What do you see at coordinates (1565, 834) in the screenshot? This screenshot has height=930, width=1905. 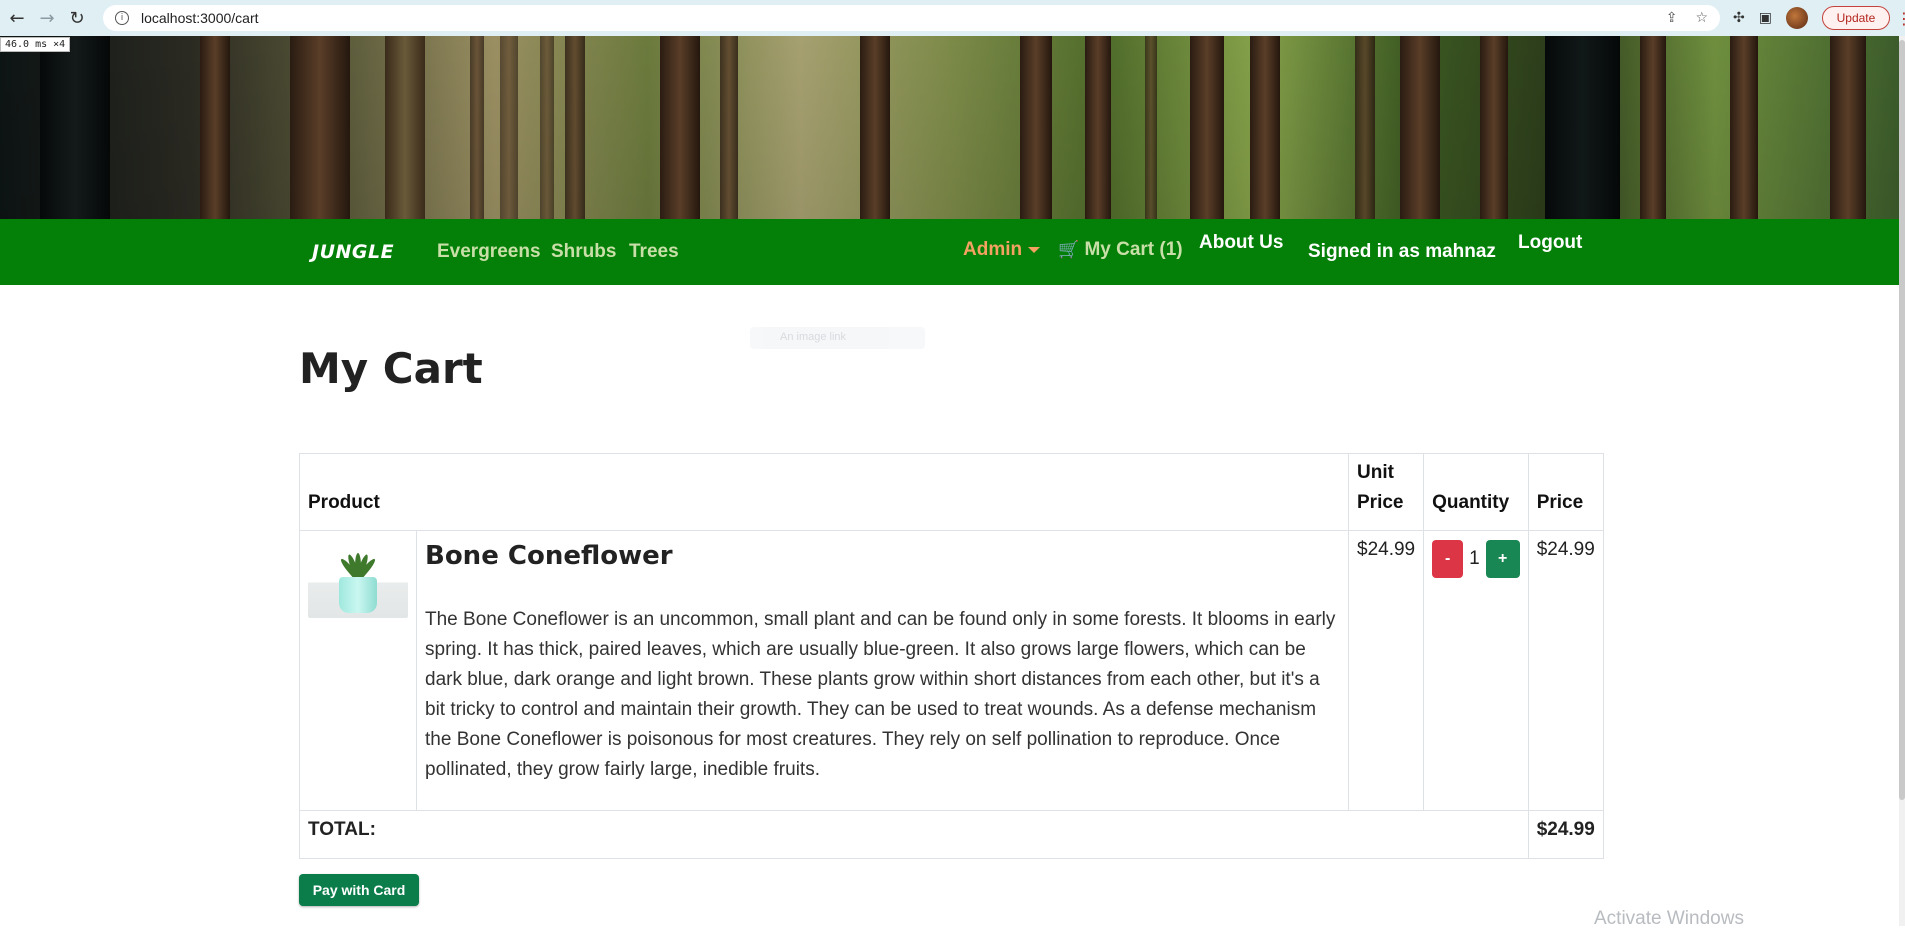 I see `total-value: $24.99` at bounding box center [1565, 834].